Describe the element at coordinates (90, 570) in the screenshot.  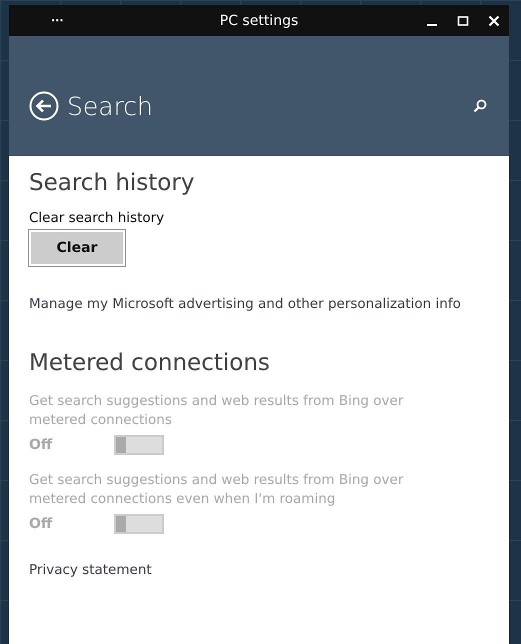
I see `privacy-link: Privacy statement` at that location.